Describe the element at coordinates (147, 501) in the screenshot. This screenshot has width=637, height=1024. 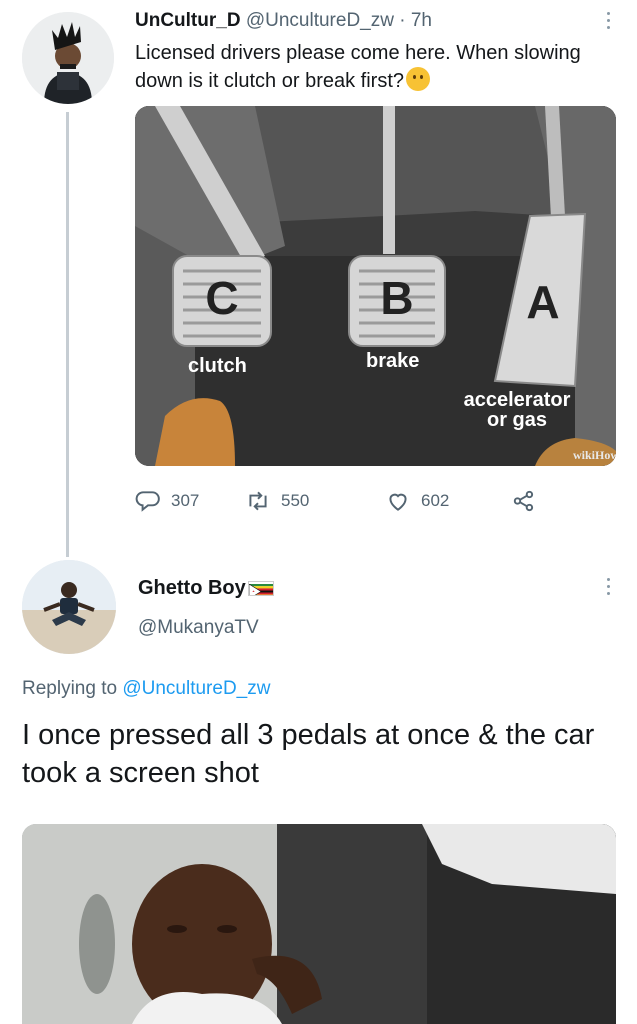
I see `reply-icon` at that location.